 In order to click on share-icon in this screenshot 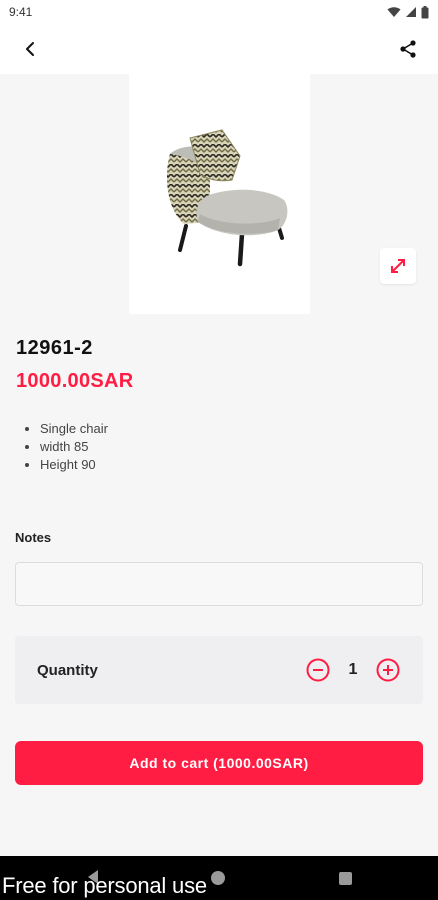, I will do `click(408, 49)`.